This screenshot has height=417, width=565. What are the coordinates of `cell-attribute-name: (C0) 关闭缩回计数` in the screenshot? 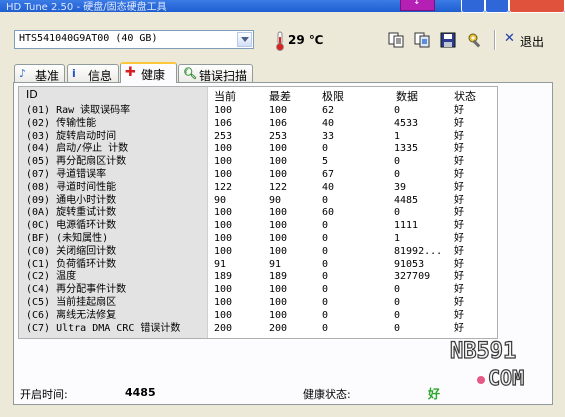 It's located at (71, 251).